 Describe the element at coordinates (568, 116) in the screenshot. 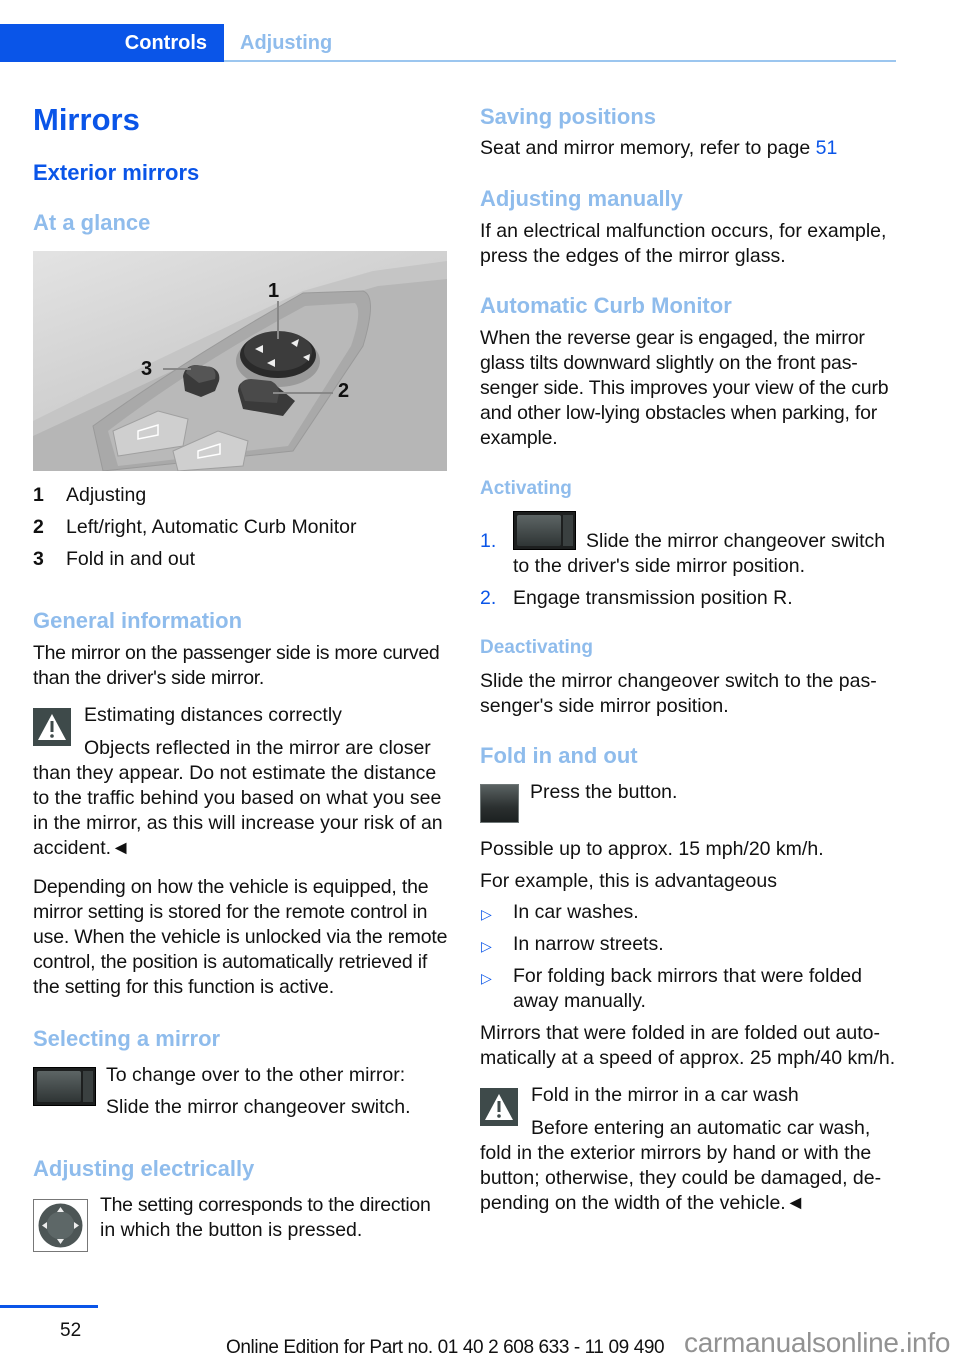

I see `saving-positions-heading: Saving positions` at that location.